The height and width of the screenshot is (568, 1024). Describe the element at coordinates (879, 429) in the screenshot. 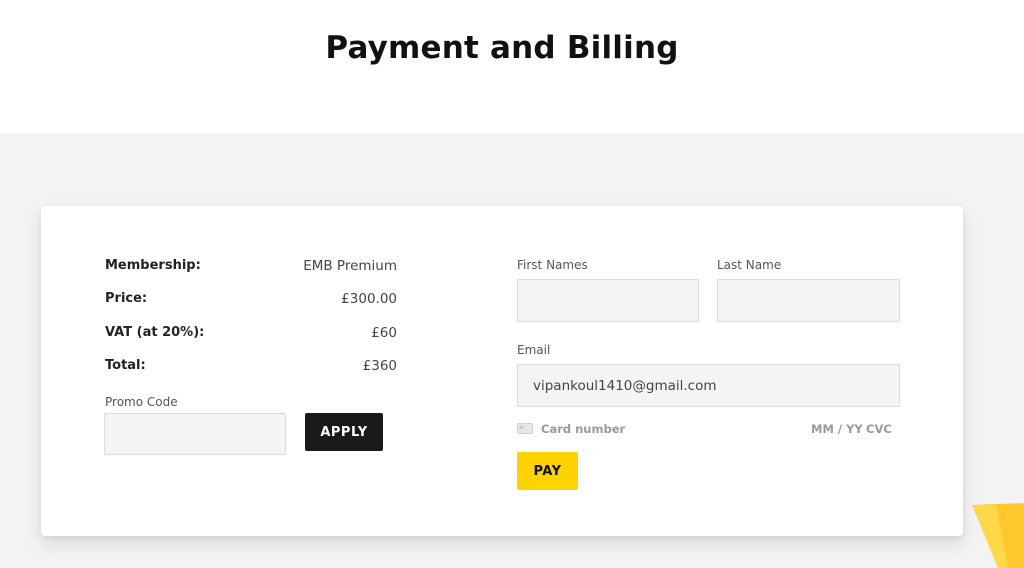

I see `cvc-placeholder: CVC` at that location.